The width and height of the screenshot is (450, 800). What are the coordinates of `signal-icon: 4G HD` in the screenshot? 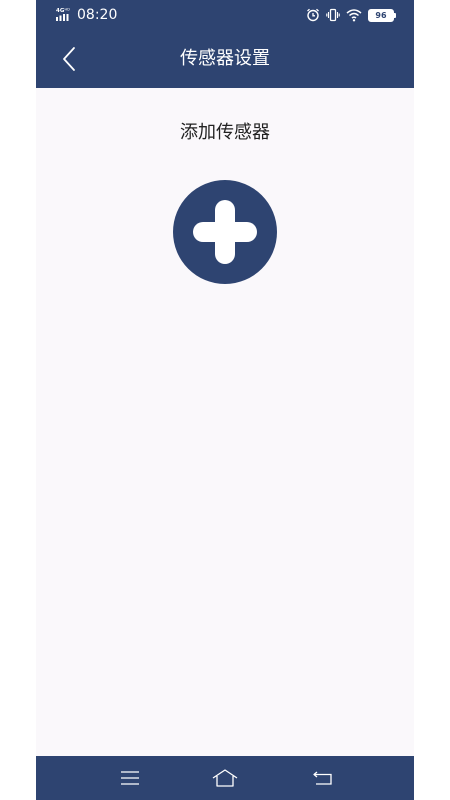 It's located at (63, 14).